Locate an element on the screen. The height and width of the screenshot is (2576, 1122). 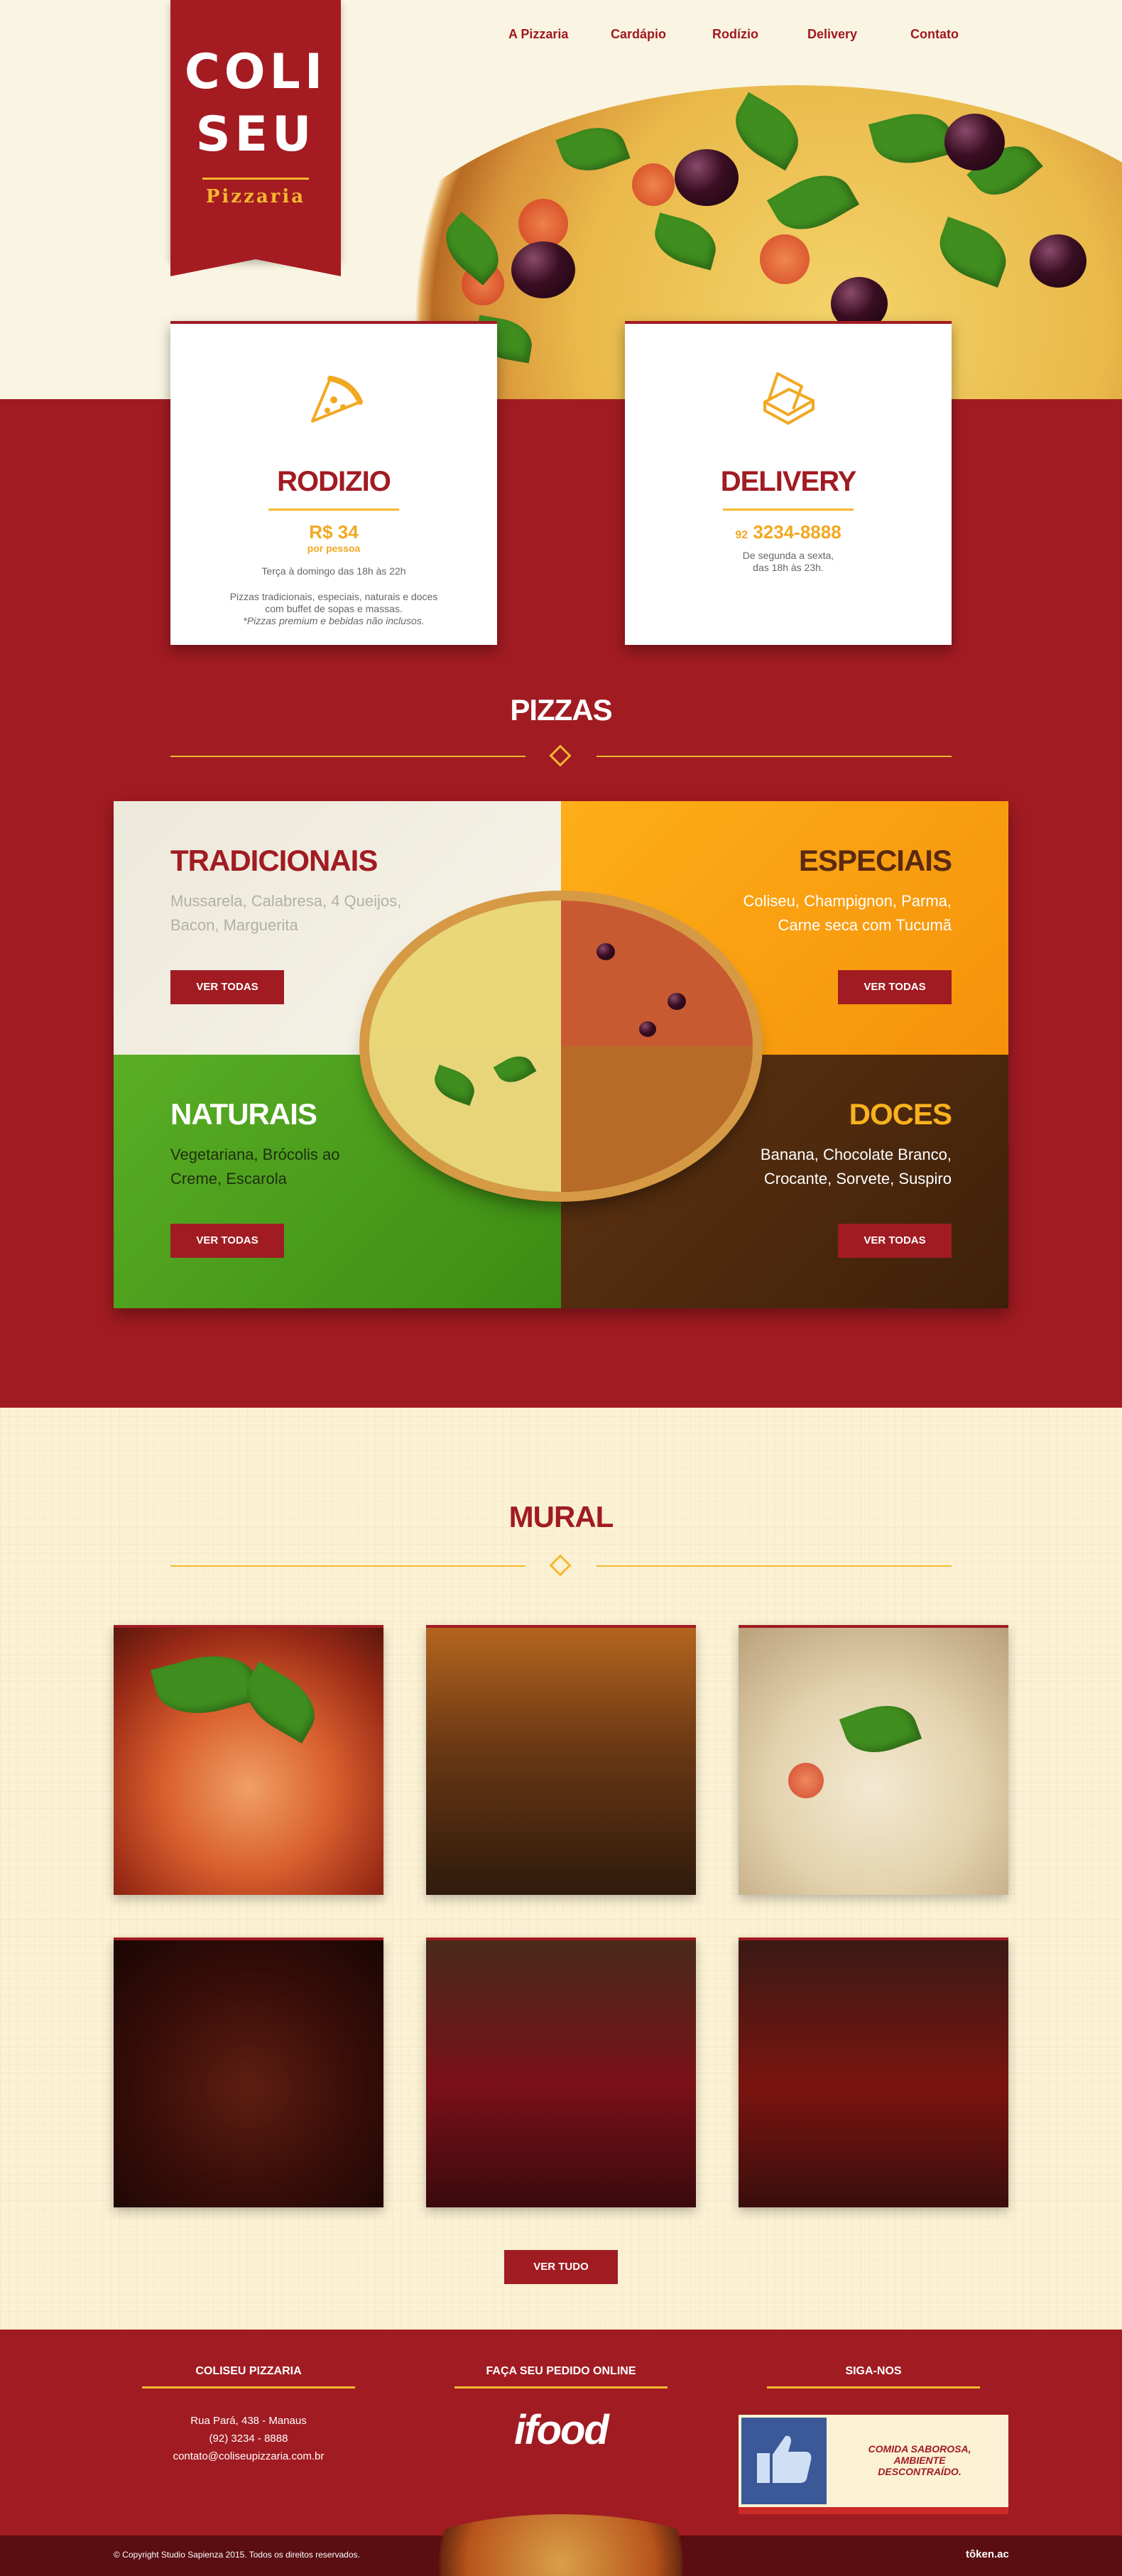
delivery-rule is located at coordinates (788, 510).